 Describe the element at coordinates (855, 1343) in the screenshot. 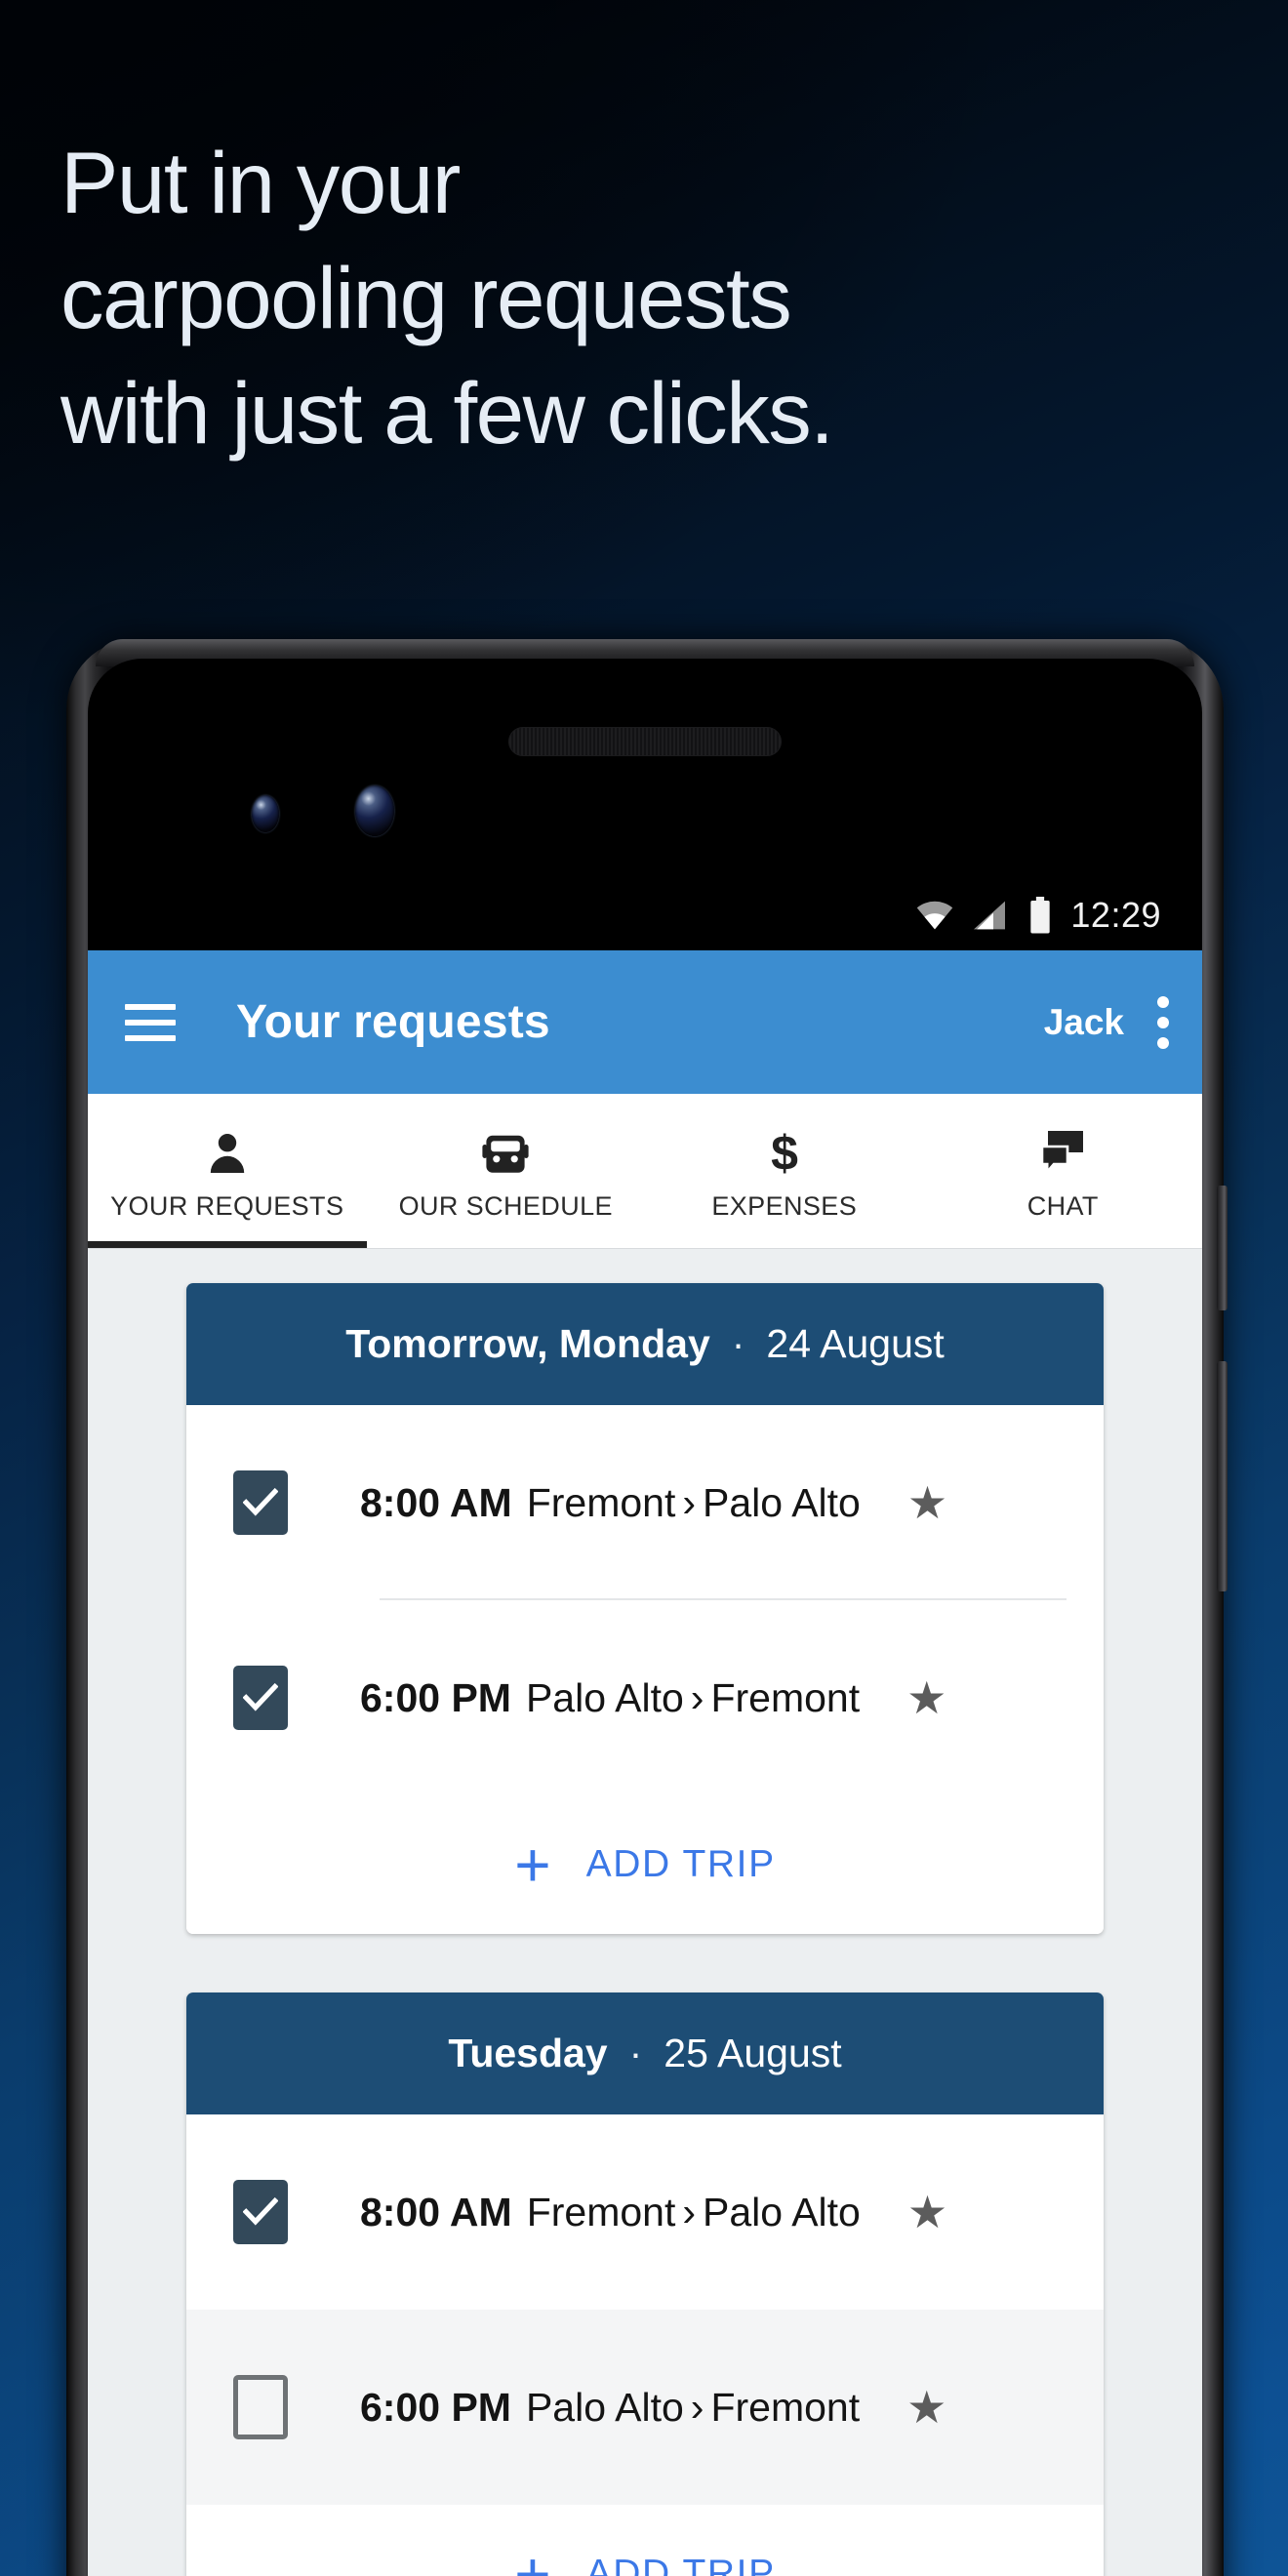

I see `day-date: 24 August` at that location.